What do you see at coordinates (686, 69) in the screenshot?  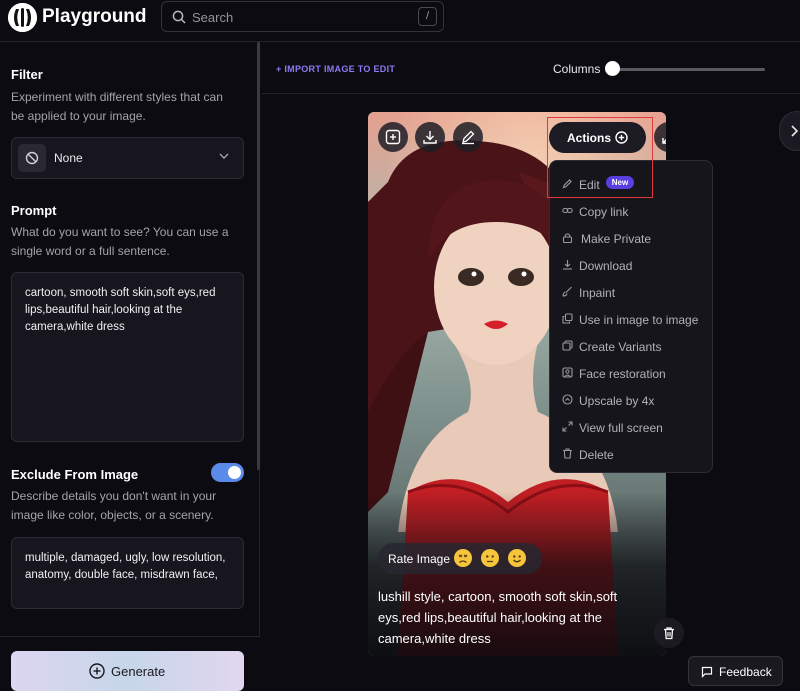 I see `columns-slider` at bounding box center [686, 69].